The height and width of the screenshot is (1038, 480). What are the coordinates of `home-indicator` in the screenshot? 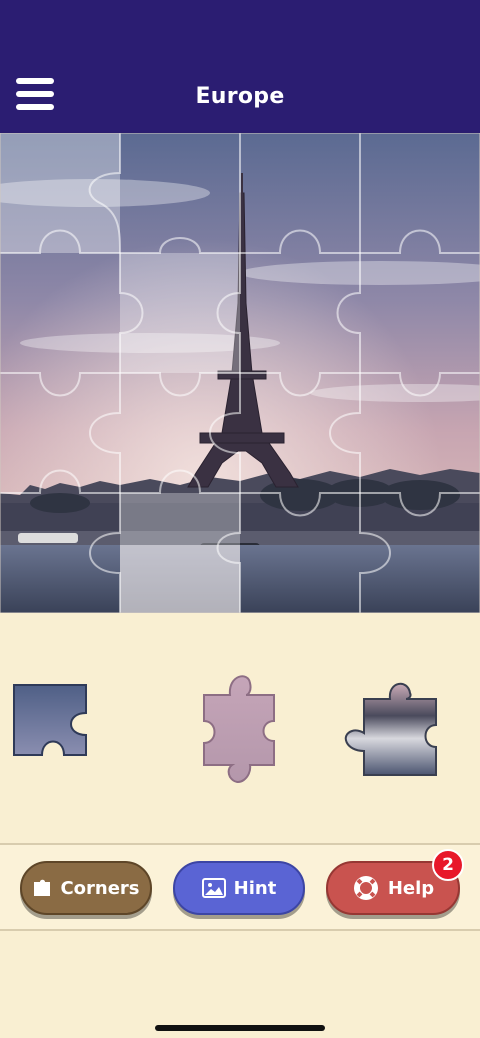 It's located at (240, 1028).